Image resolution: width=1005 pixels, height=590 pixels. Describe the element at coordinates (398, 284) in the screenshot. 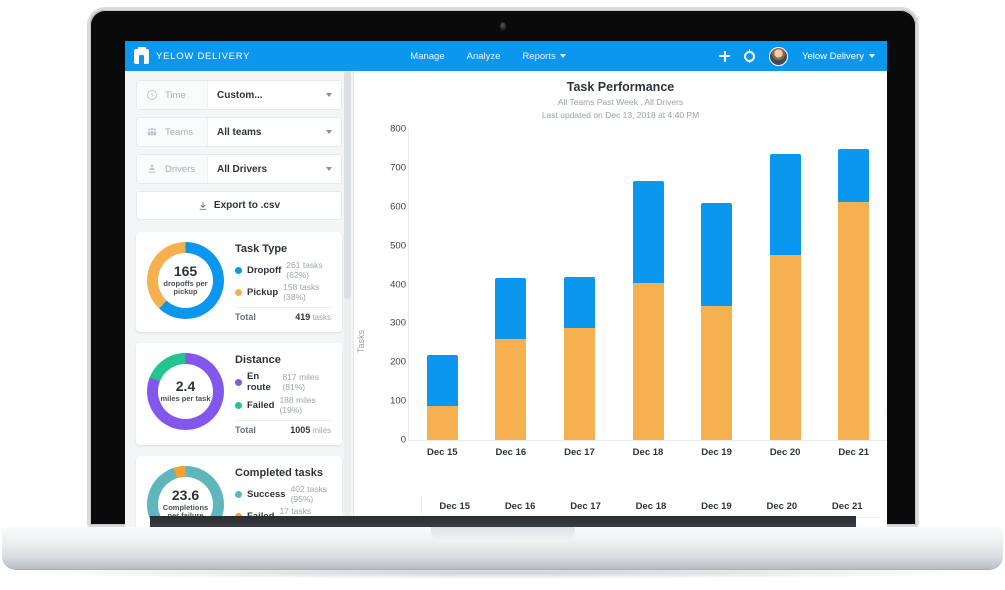

I see `y-tick: 400` at that location.